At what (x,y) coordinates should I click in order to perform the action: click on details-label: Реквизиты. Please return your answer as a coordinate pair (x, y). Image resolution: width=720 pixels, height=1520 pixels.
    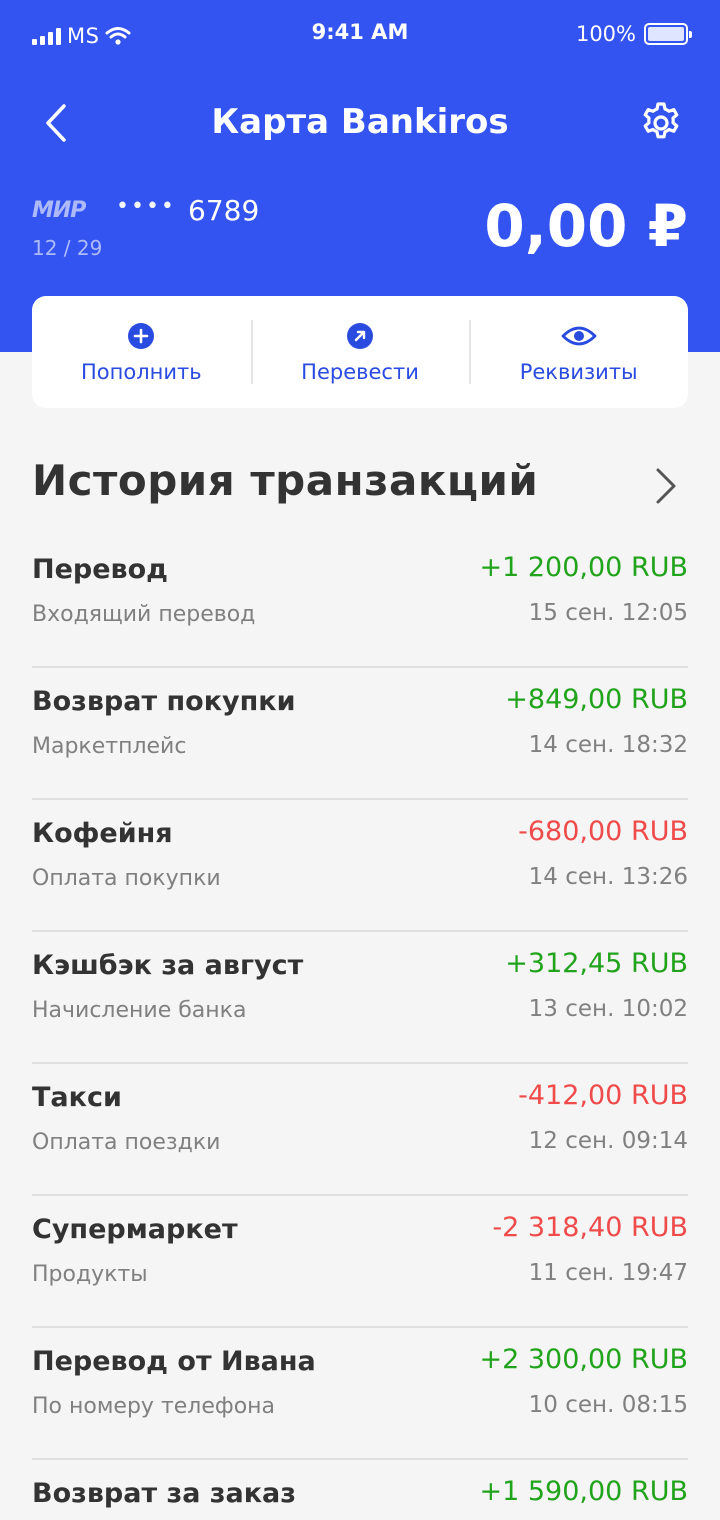
    Looking at the image, I should click on (578, 372).